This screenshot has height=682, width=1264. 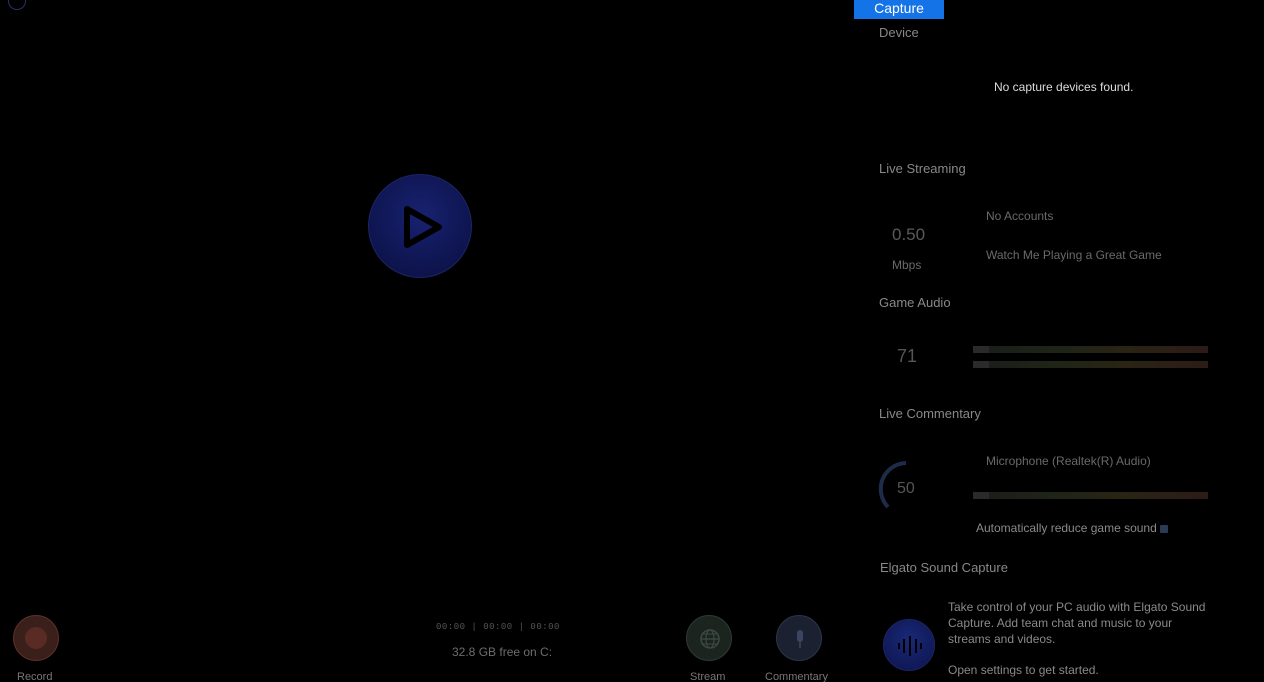 I want to click on live-commentary-title: Live Commentary, so click(x=930, y=413).